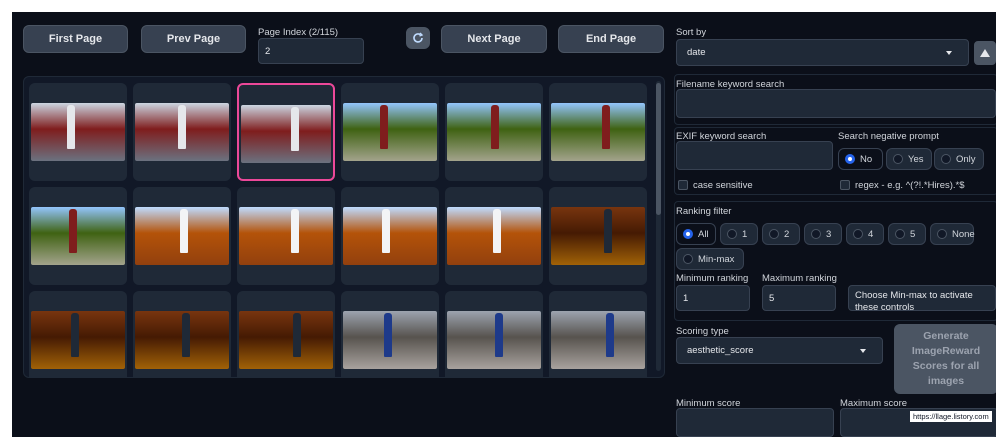 The width and height of the screenshot is (1000, 437). What do you see at coordinates (683, 185) in the screenshot?
I see `case-sensitive-checkbox` at bounding box center [683, 185].